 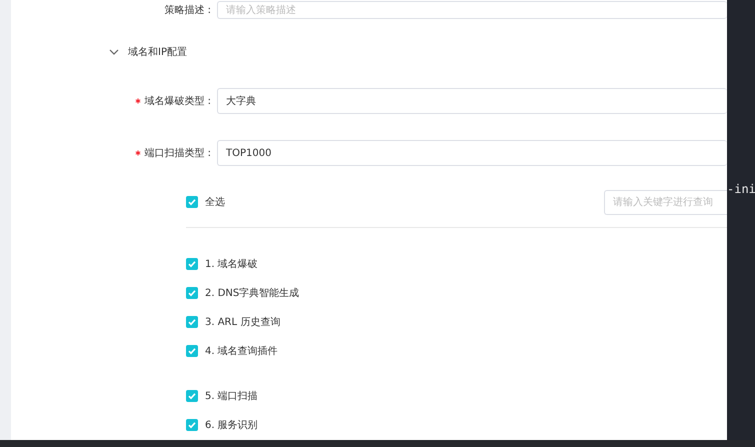 I want to click on checkbox-label: 5. 端口扫描, so click(x=231, y=396).